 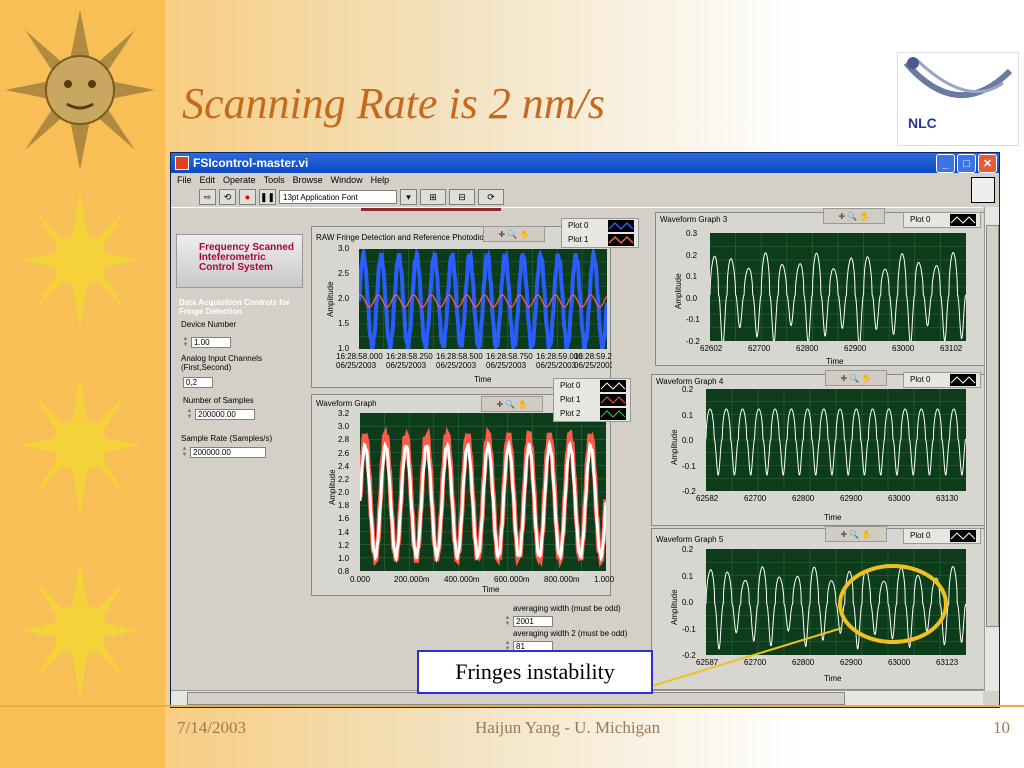 I want to click on annotation-box: Fringes instability, so click(x=535, y=672).